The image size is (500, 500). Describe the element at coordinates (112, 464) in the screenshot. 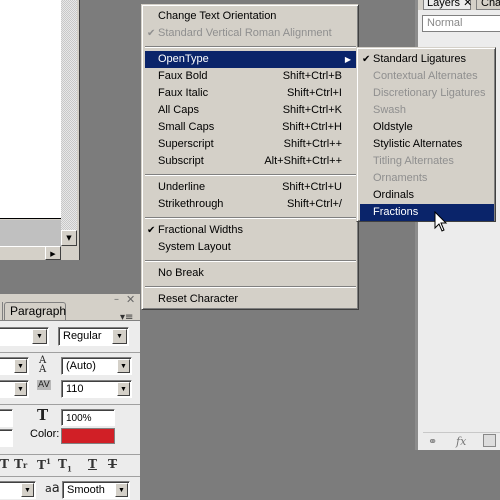

I see `strikethrough-button: T` at that location.